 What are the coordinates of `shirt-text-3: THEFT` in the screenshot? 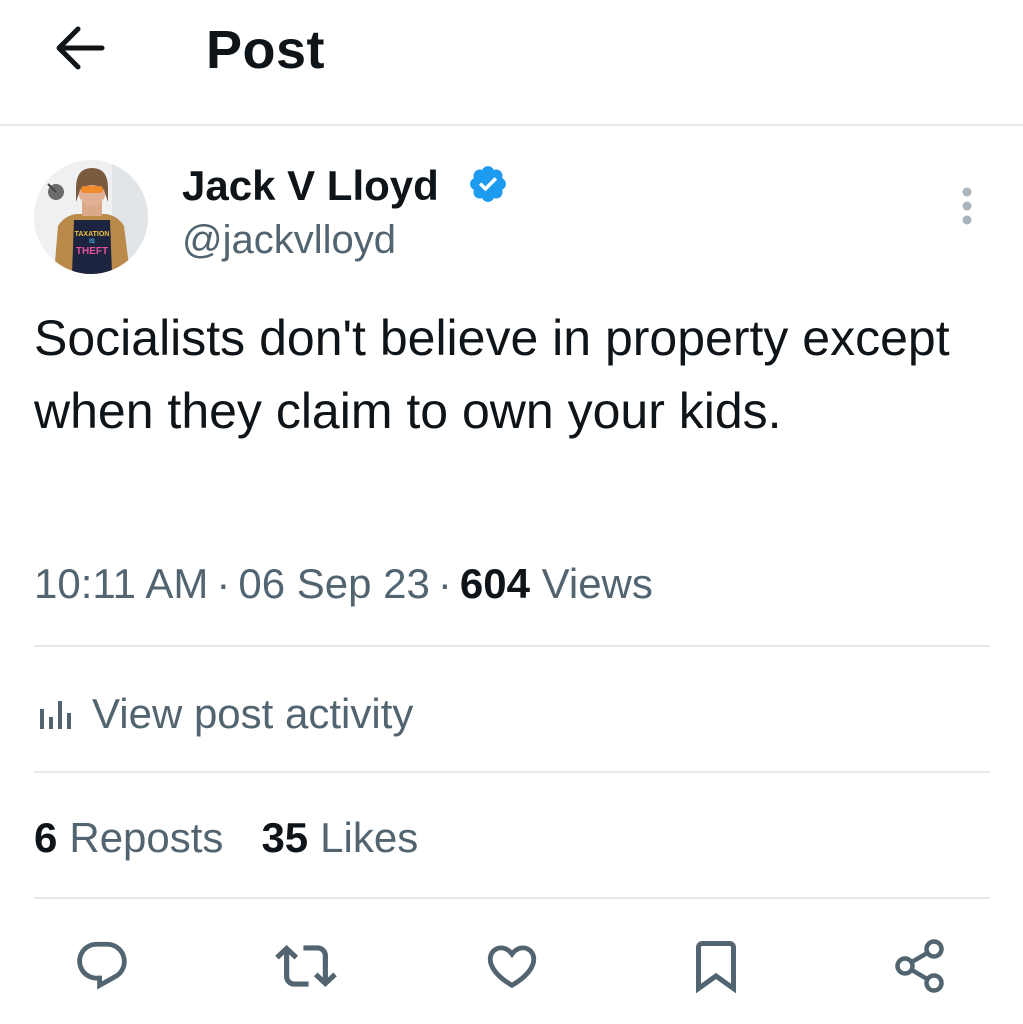 It's located at (92, 251).